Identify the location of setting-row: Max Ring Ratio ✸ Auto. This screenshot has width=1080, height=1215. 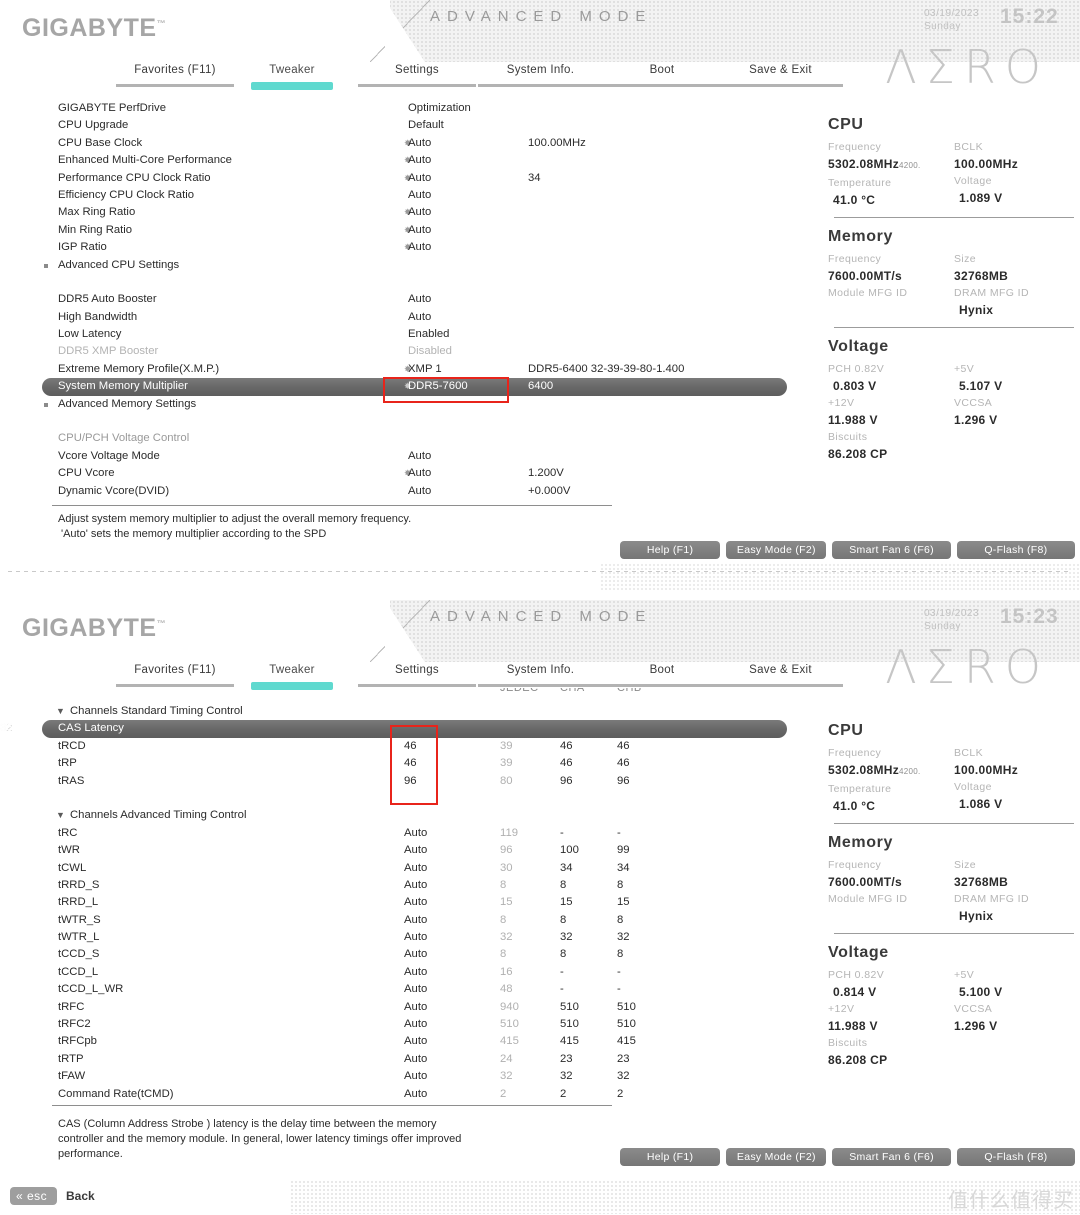
(400, 212).